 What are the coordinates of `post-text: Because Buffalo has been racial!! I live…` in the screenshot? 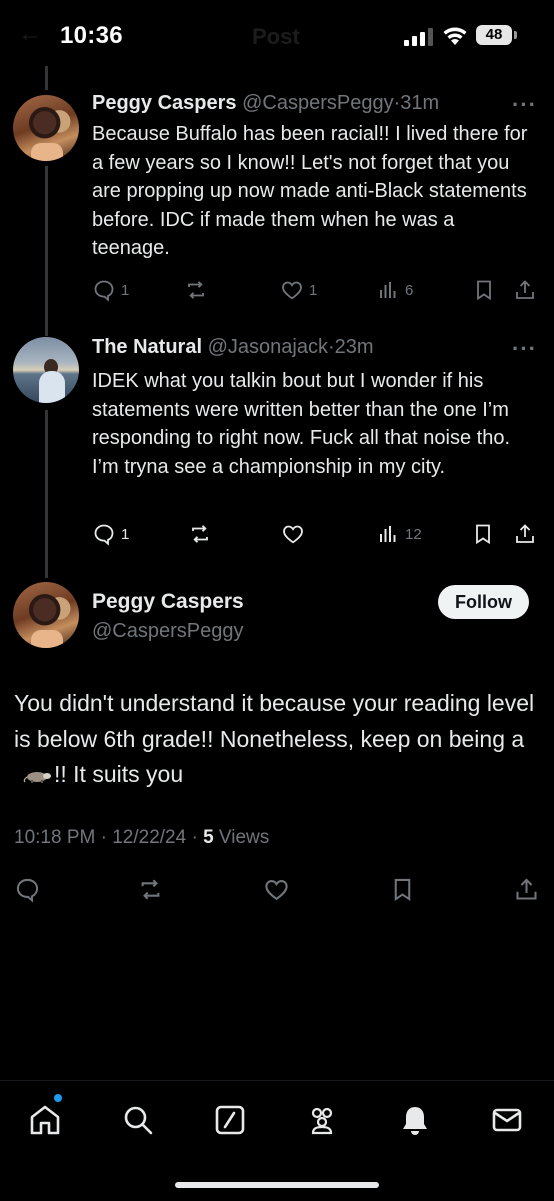 It's located at (310, 191).